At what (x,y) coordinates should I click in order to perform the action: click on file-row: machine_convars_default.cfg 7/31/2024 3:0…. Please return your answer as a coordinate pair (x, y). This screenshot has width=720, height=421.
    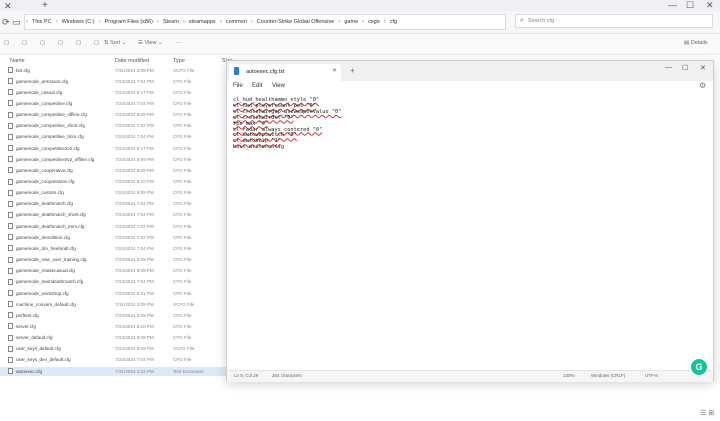
    Looking at the image, I should click on (113, 304).